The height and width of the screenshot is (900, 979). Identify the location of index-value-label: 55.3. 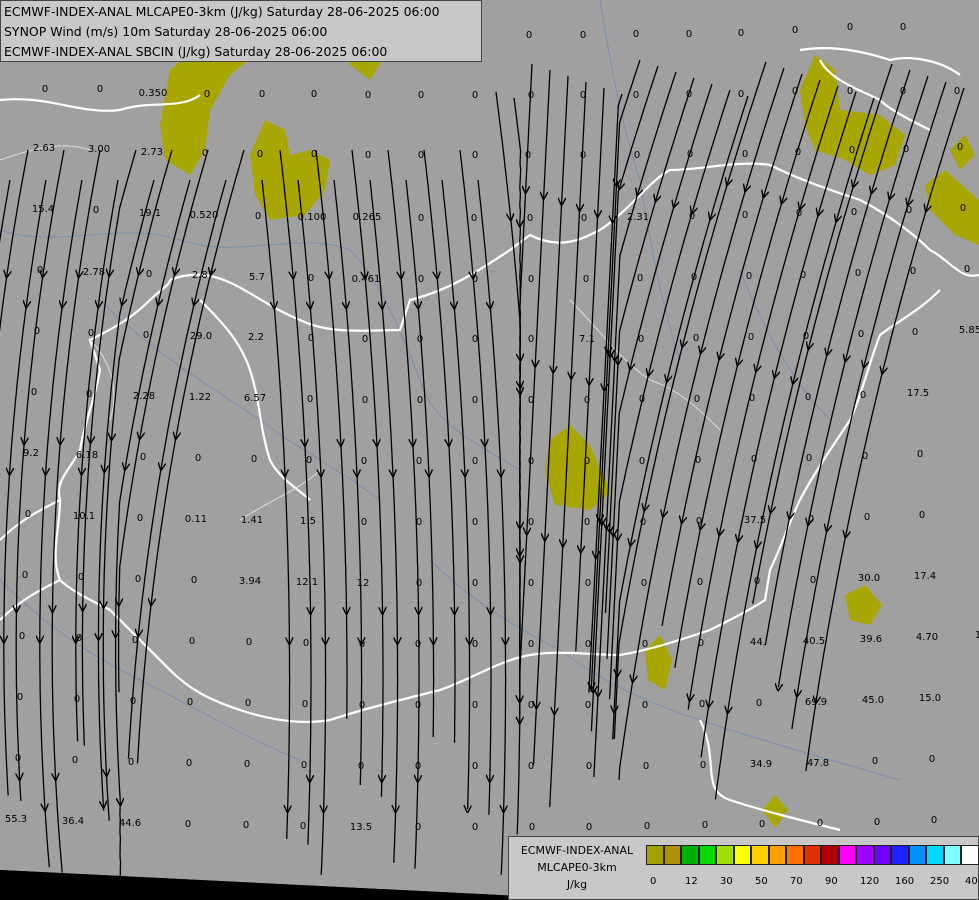
(16, 819).